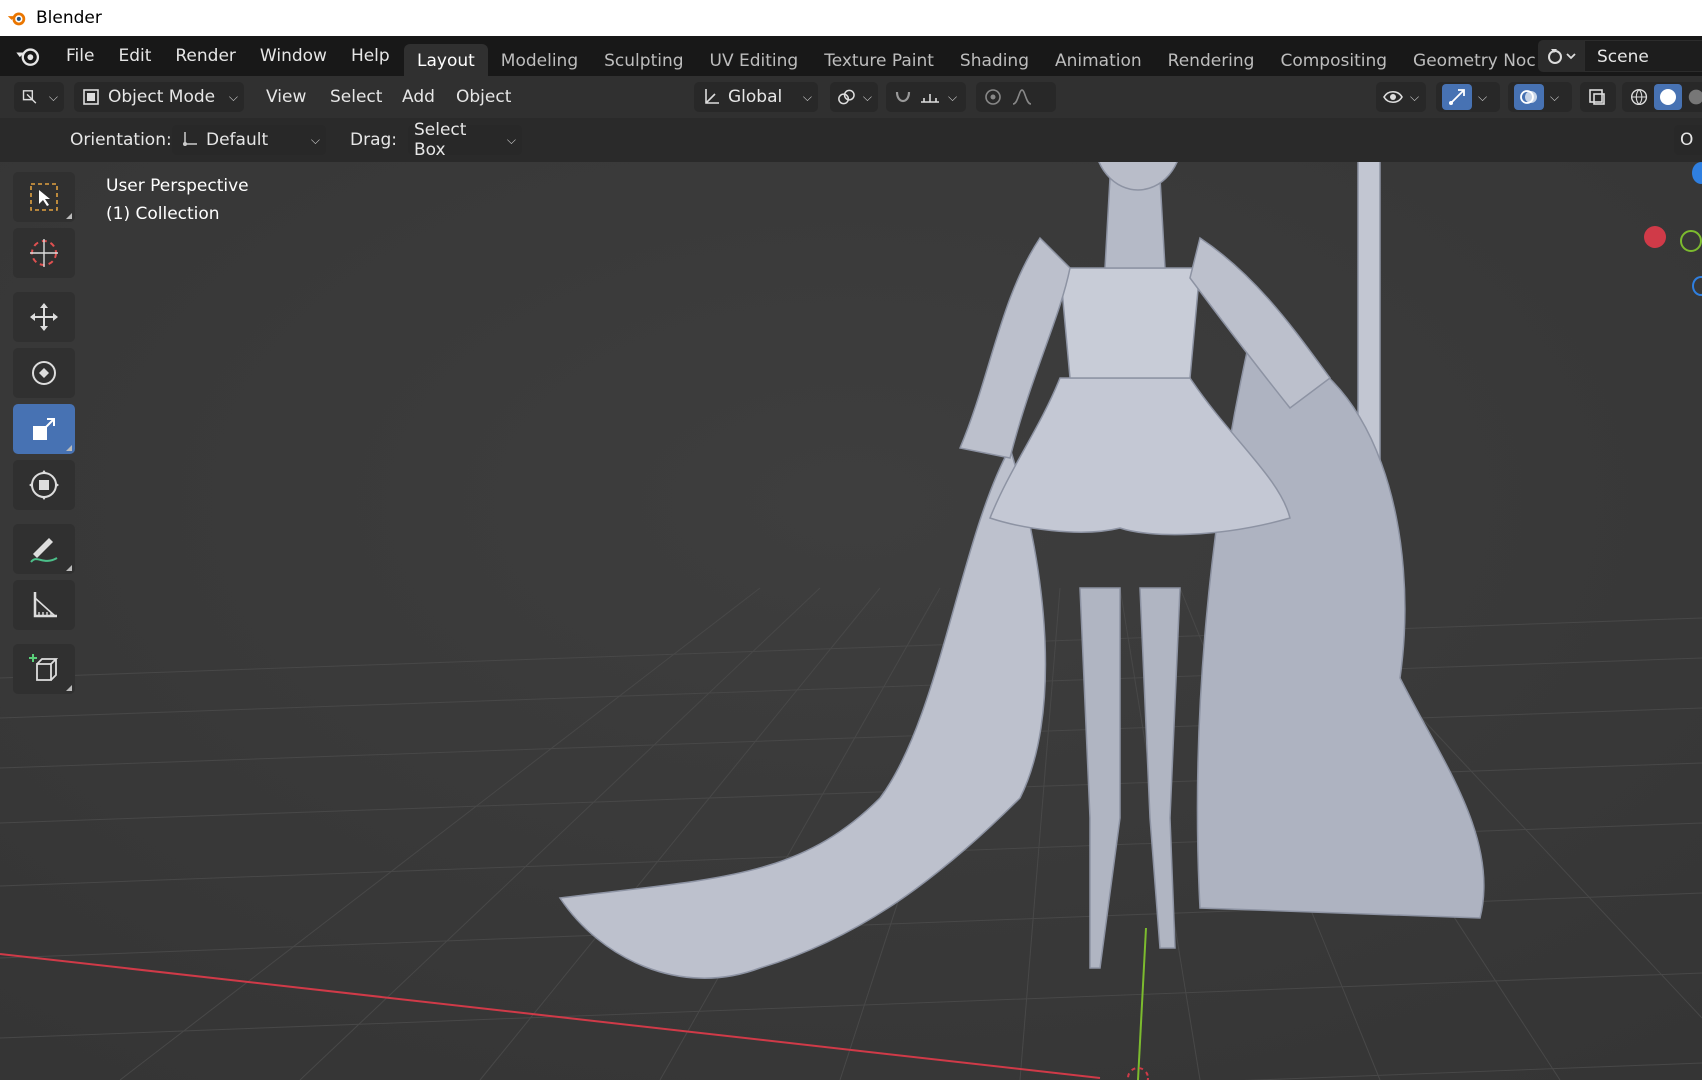 The image size is (1702, 1080). What do you see at coordinates (1655, 237) in the screenshot?
I see `nav-gizmo-x-axis` at bounding box center [1655, 237].